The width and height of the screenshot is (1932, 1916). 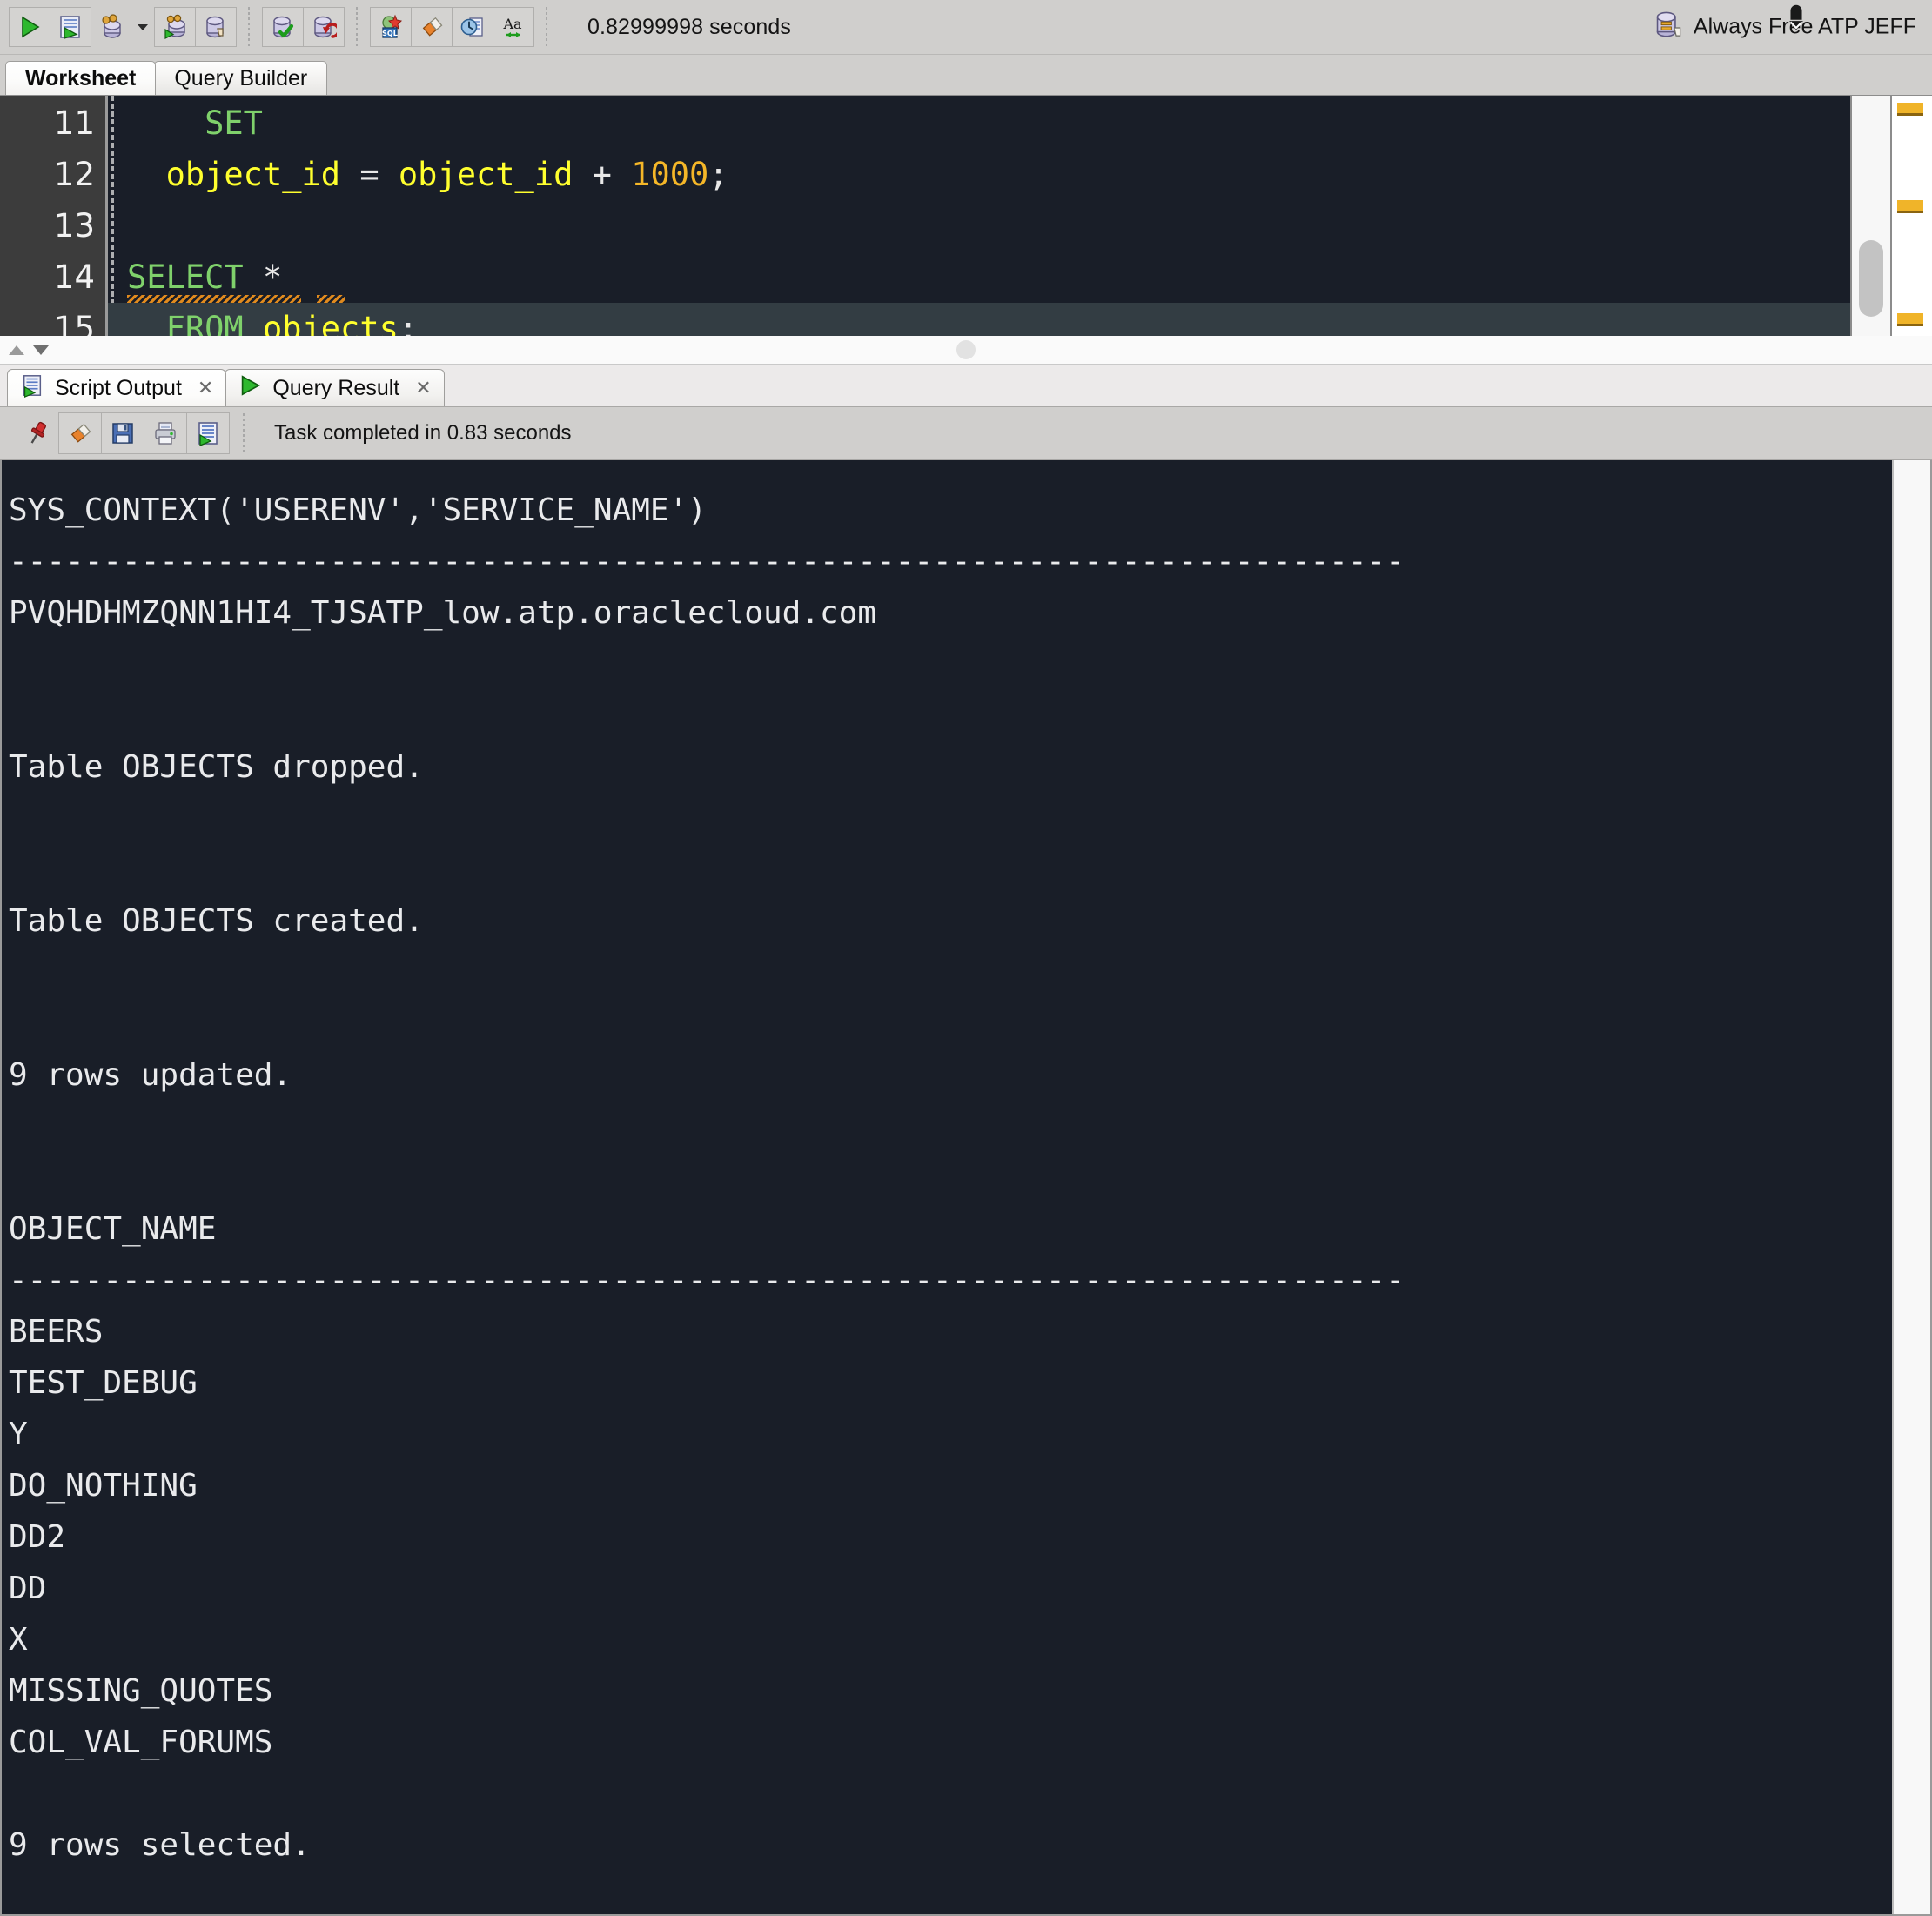 What do you see at coordinates (330, 323) in the screenshot?
I see `code-token: objects` at bounding box center [330, 323].